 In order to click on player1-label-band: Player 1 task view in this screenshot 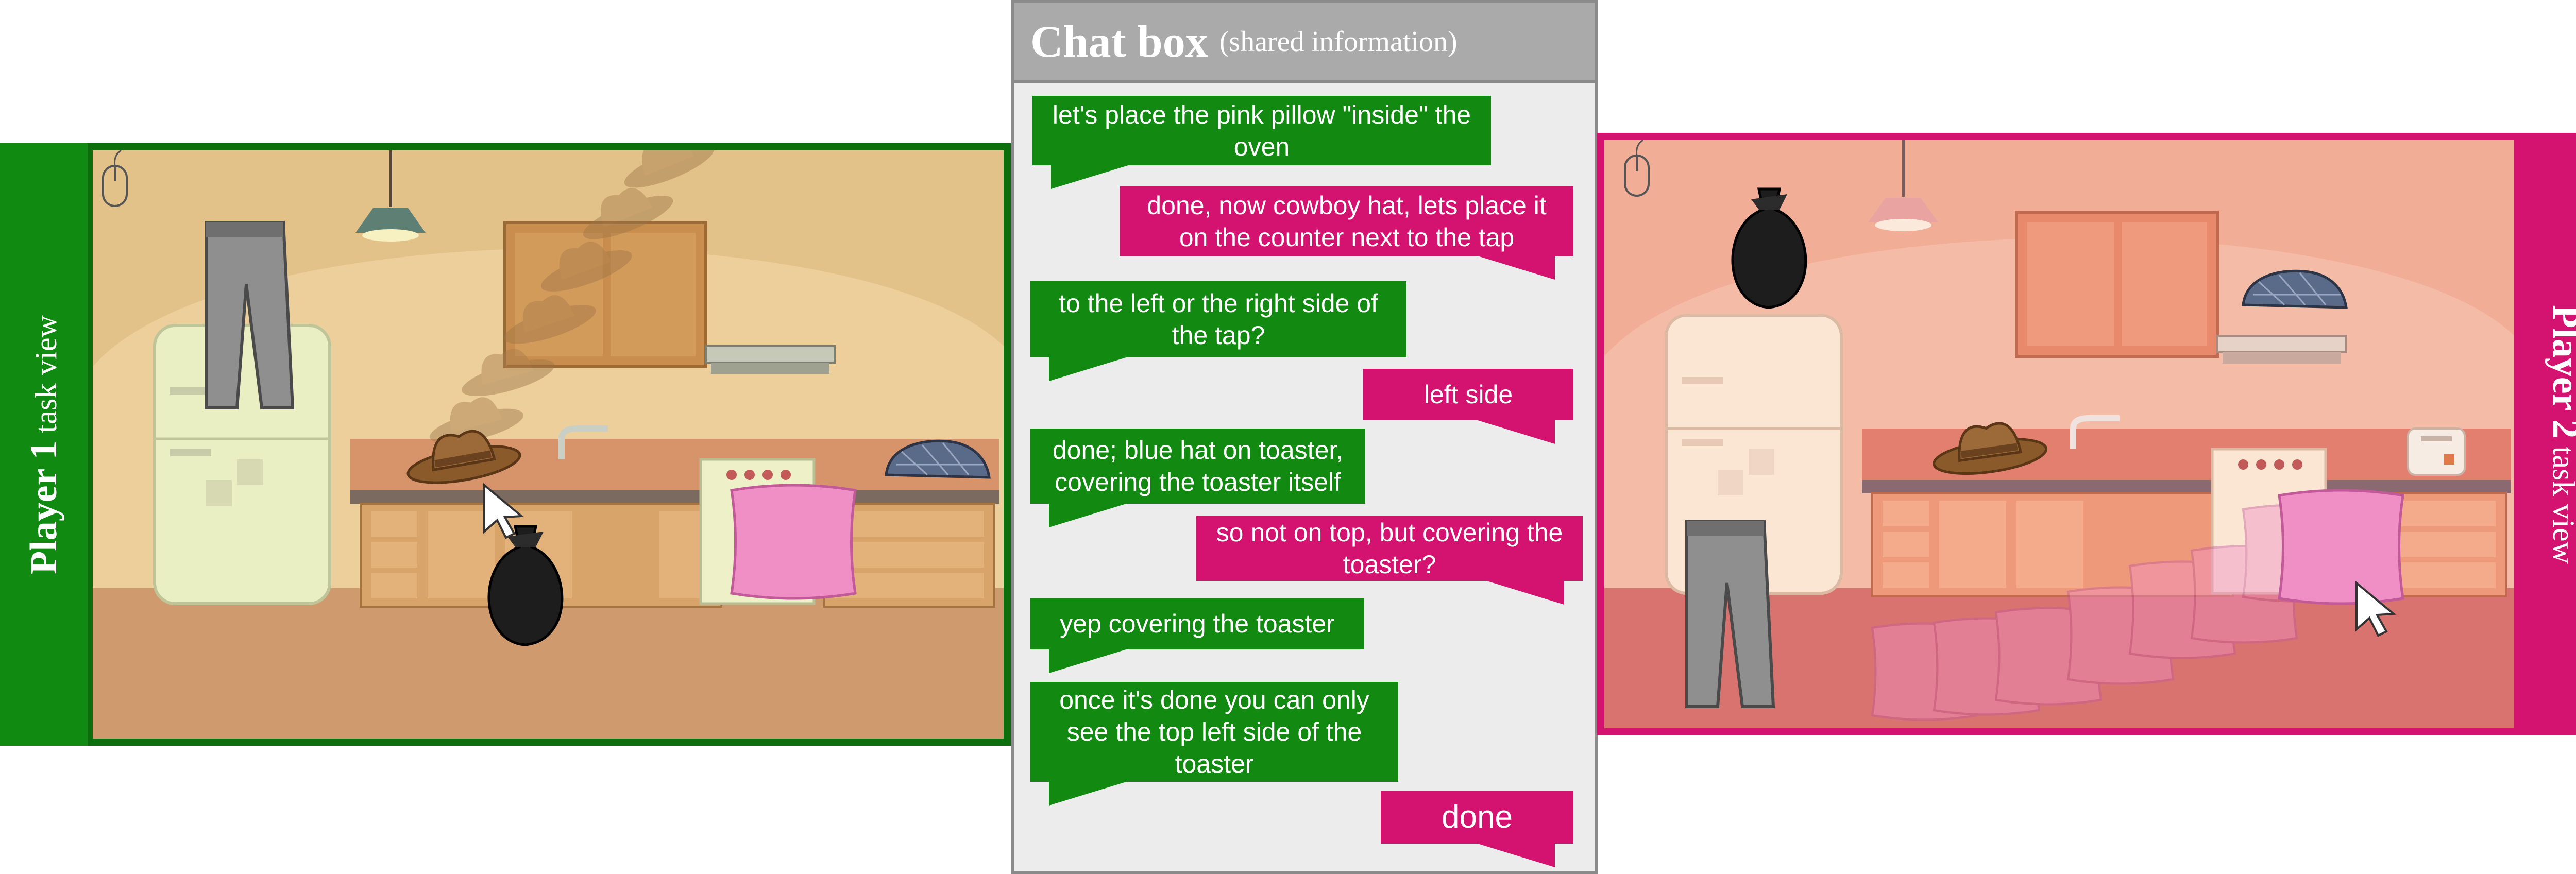, I will do `click(44, 444)`.